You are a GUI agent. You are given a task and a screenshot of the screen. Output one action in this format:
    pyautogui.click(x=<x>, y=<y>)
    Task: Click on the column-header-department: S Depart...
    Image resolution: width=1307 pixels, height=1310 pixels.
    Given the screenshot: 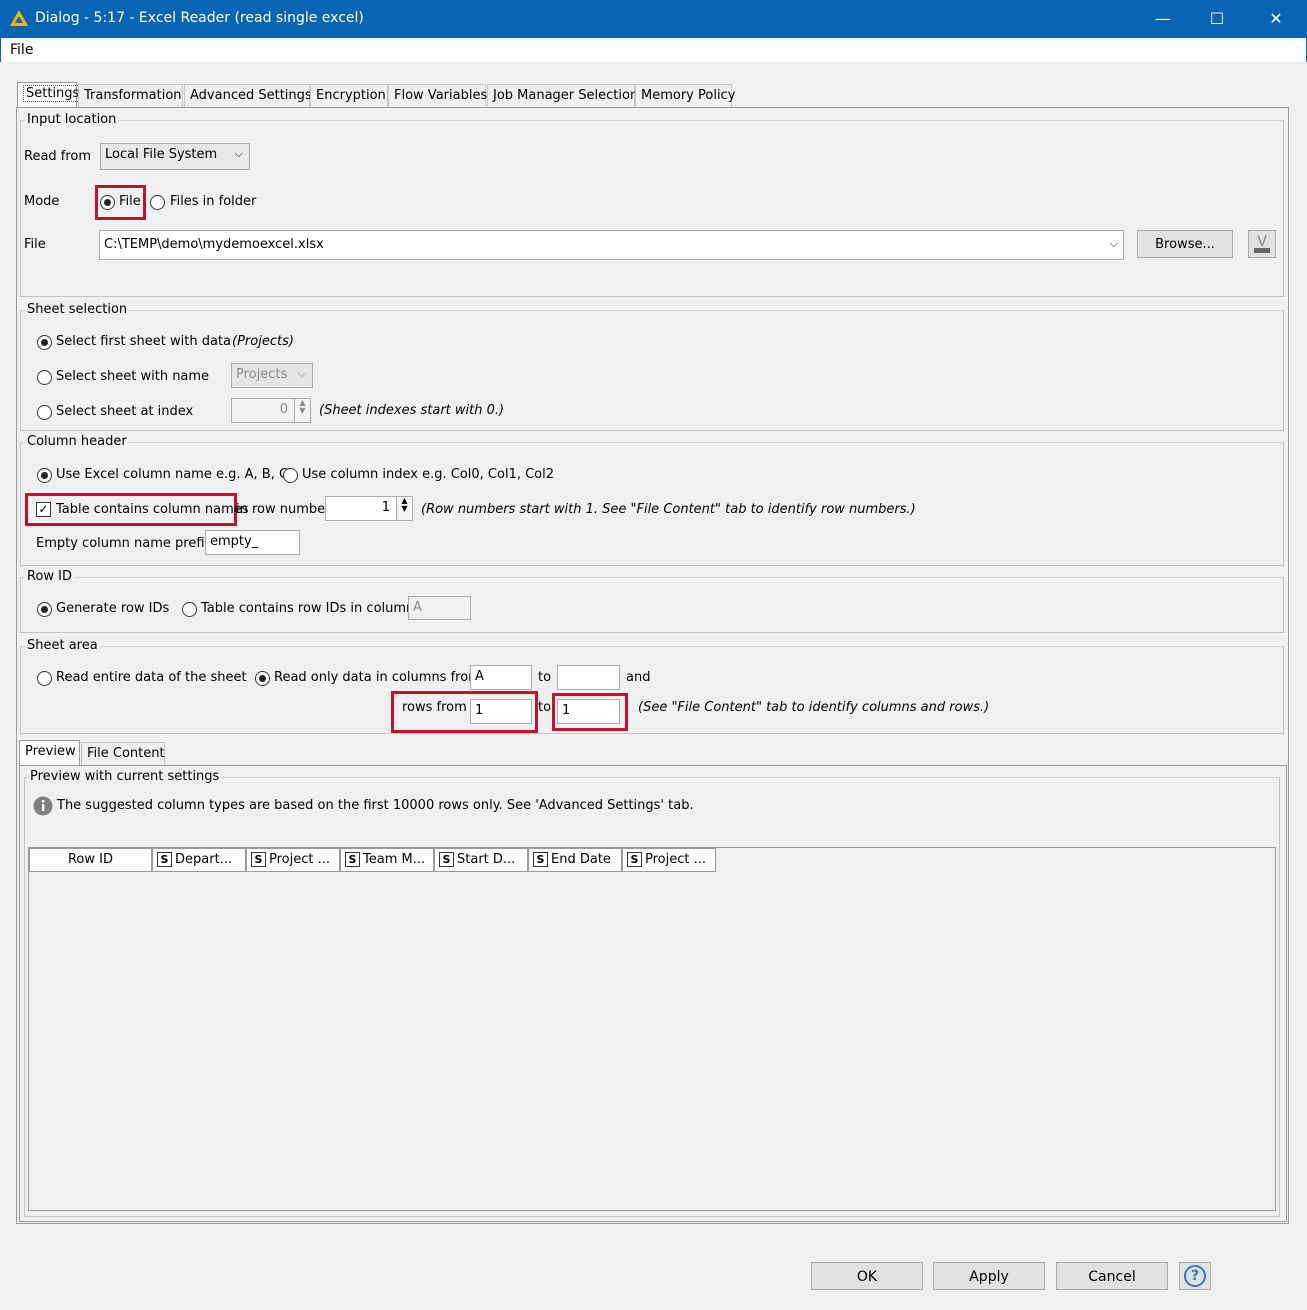 What is the action you would take?
    pyautogui.click(x=199, y=860)
    